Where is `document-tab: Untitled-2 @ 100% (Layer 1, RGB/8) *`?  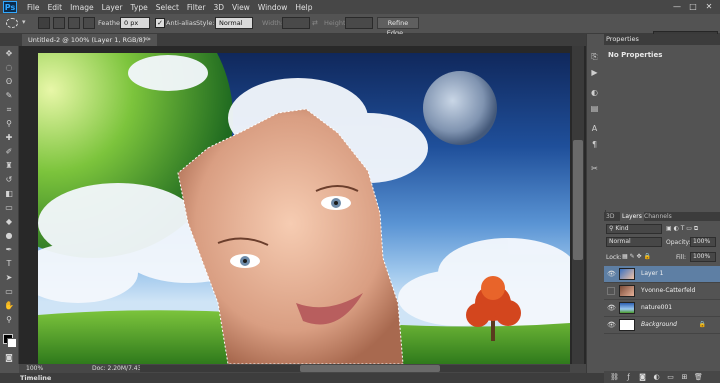
document-tab: Untitled-2 @ 100% (Layer 1, RGB/8) * is located at coordinates (89, 40).